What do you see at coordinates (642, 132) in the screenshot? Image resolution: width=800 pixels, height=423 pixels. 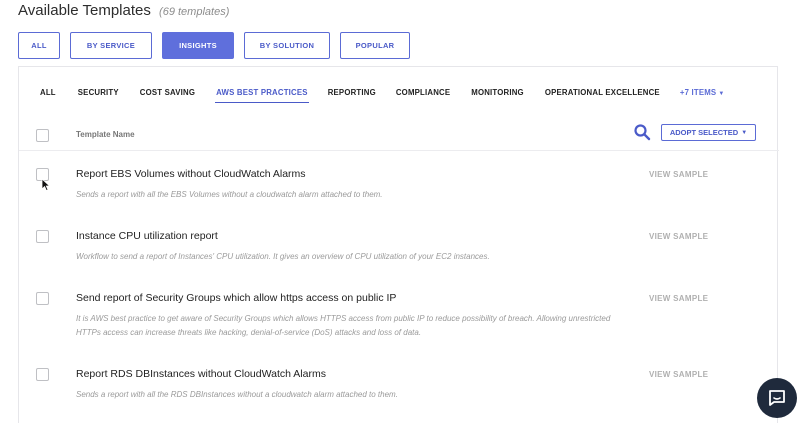 I see `search-icon` at bounding box center [642, 132].